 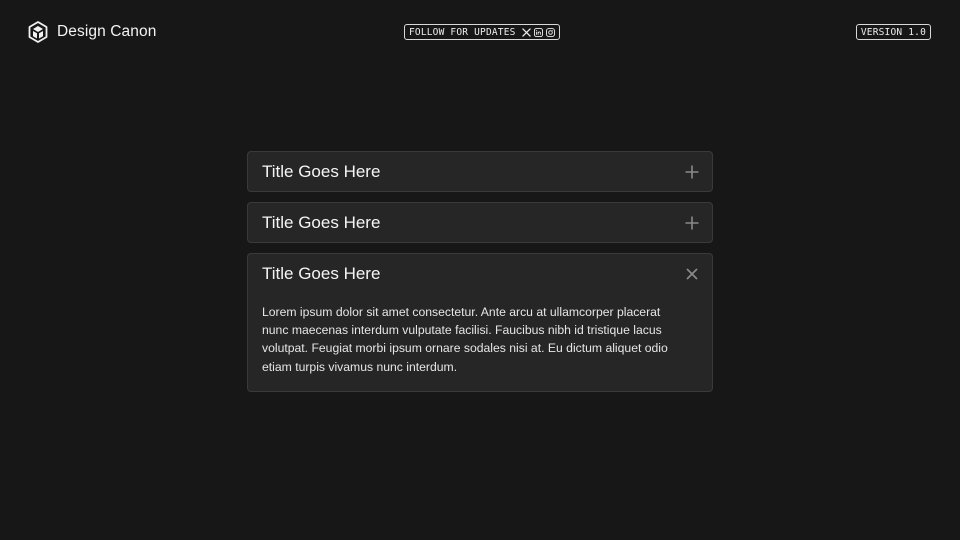 What do you see at coordinates (38, 32) in the screenshot?
I see `cube-logo-icon` at bounding box center [38, 32].